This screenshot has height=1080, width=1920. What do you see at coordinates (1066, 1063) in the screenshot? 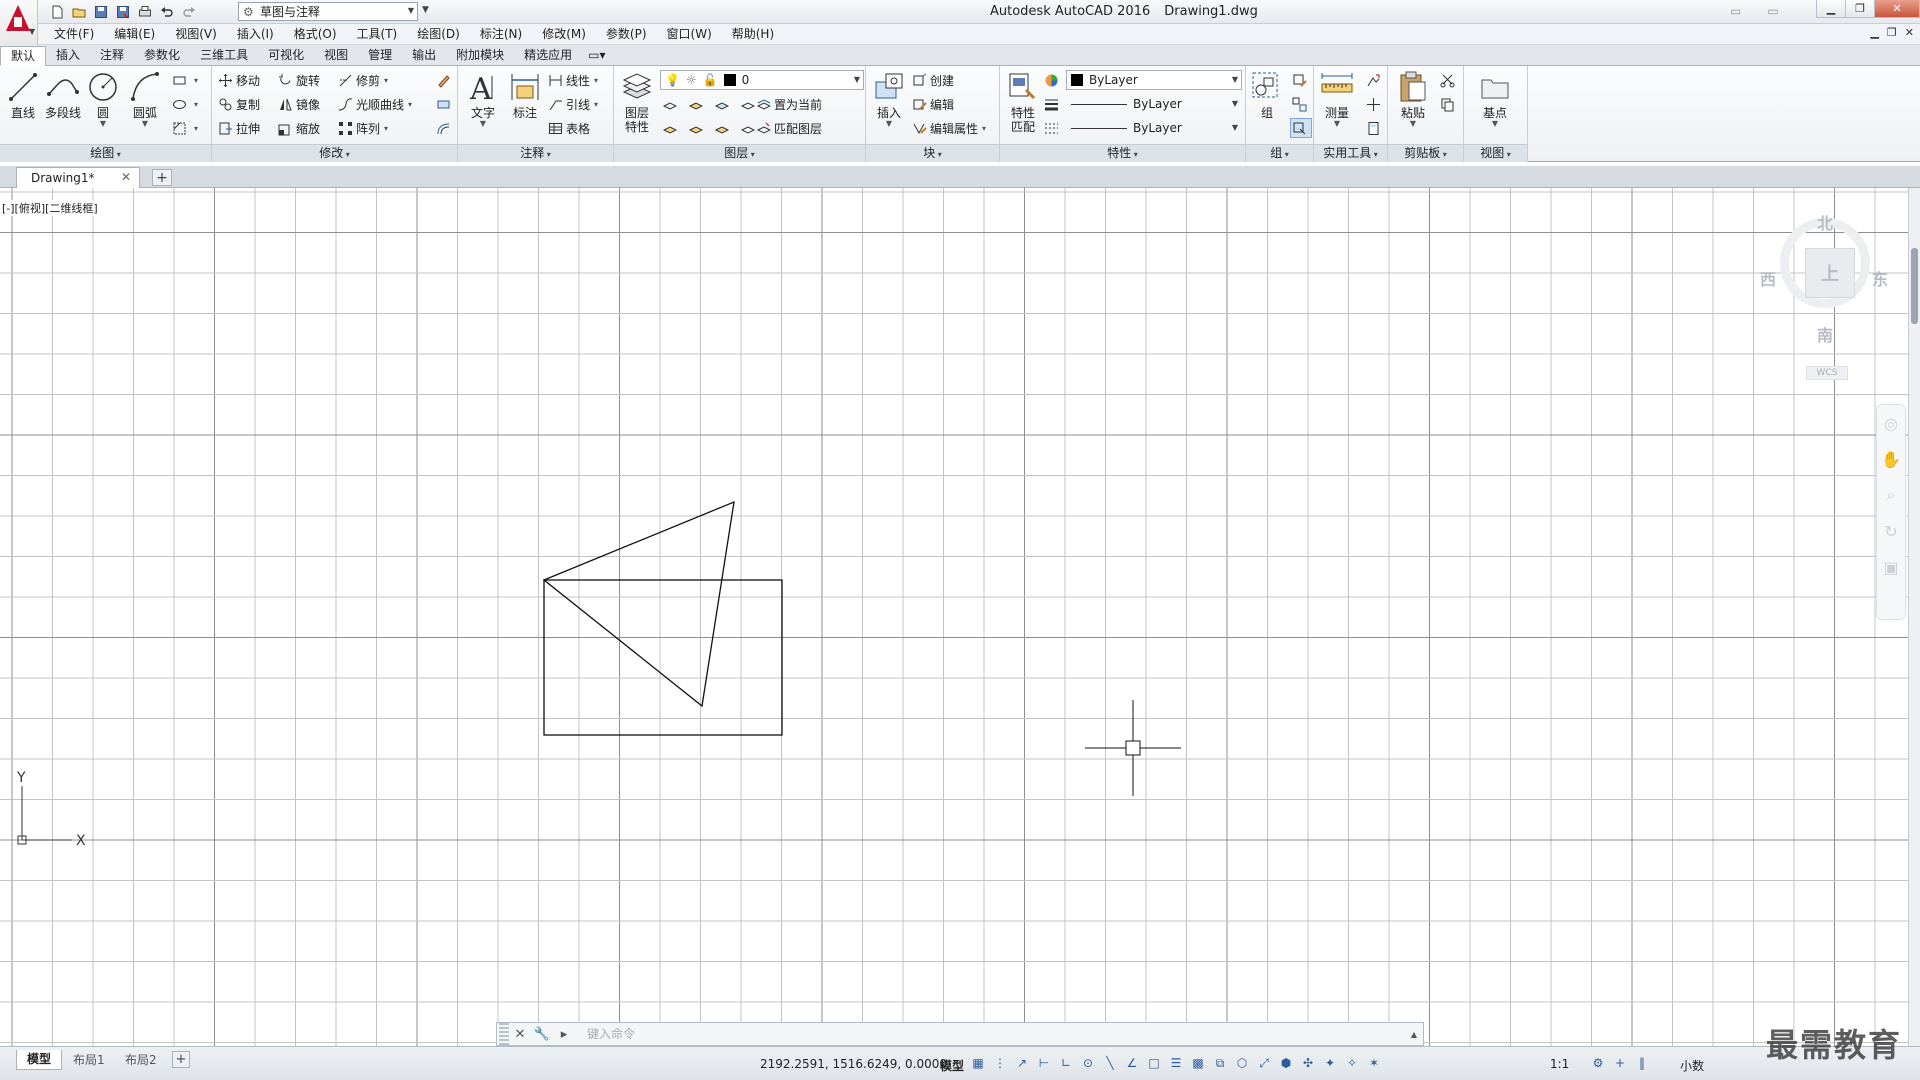
I see `ortho-icon: ∟` at bounding box center [1066, 1063].